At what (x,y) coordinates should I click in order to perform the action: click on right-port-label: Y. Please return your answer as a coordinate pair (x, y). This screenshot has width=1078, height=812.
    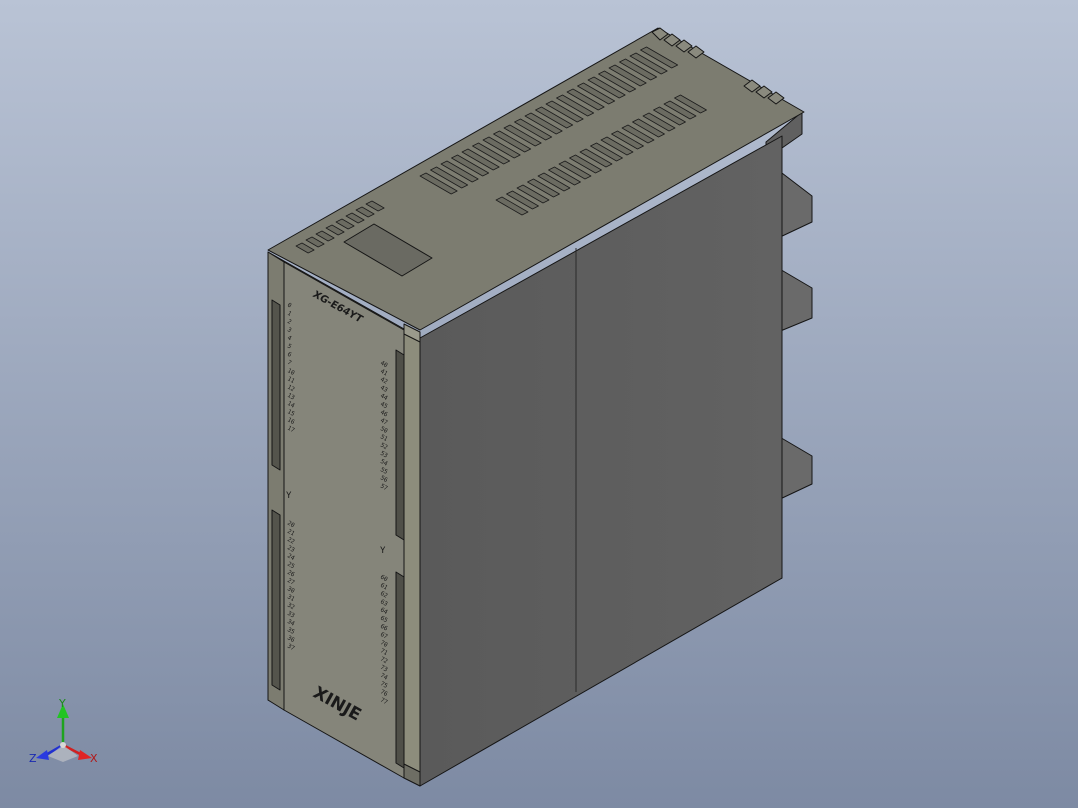
    Looking at the image, I should click on (383, 551).